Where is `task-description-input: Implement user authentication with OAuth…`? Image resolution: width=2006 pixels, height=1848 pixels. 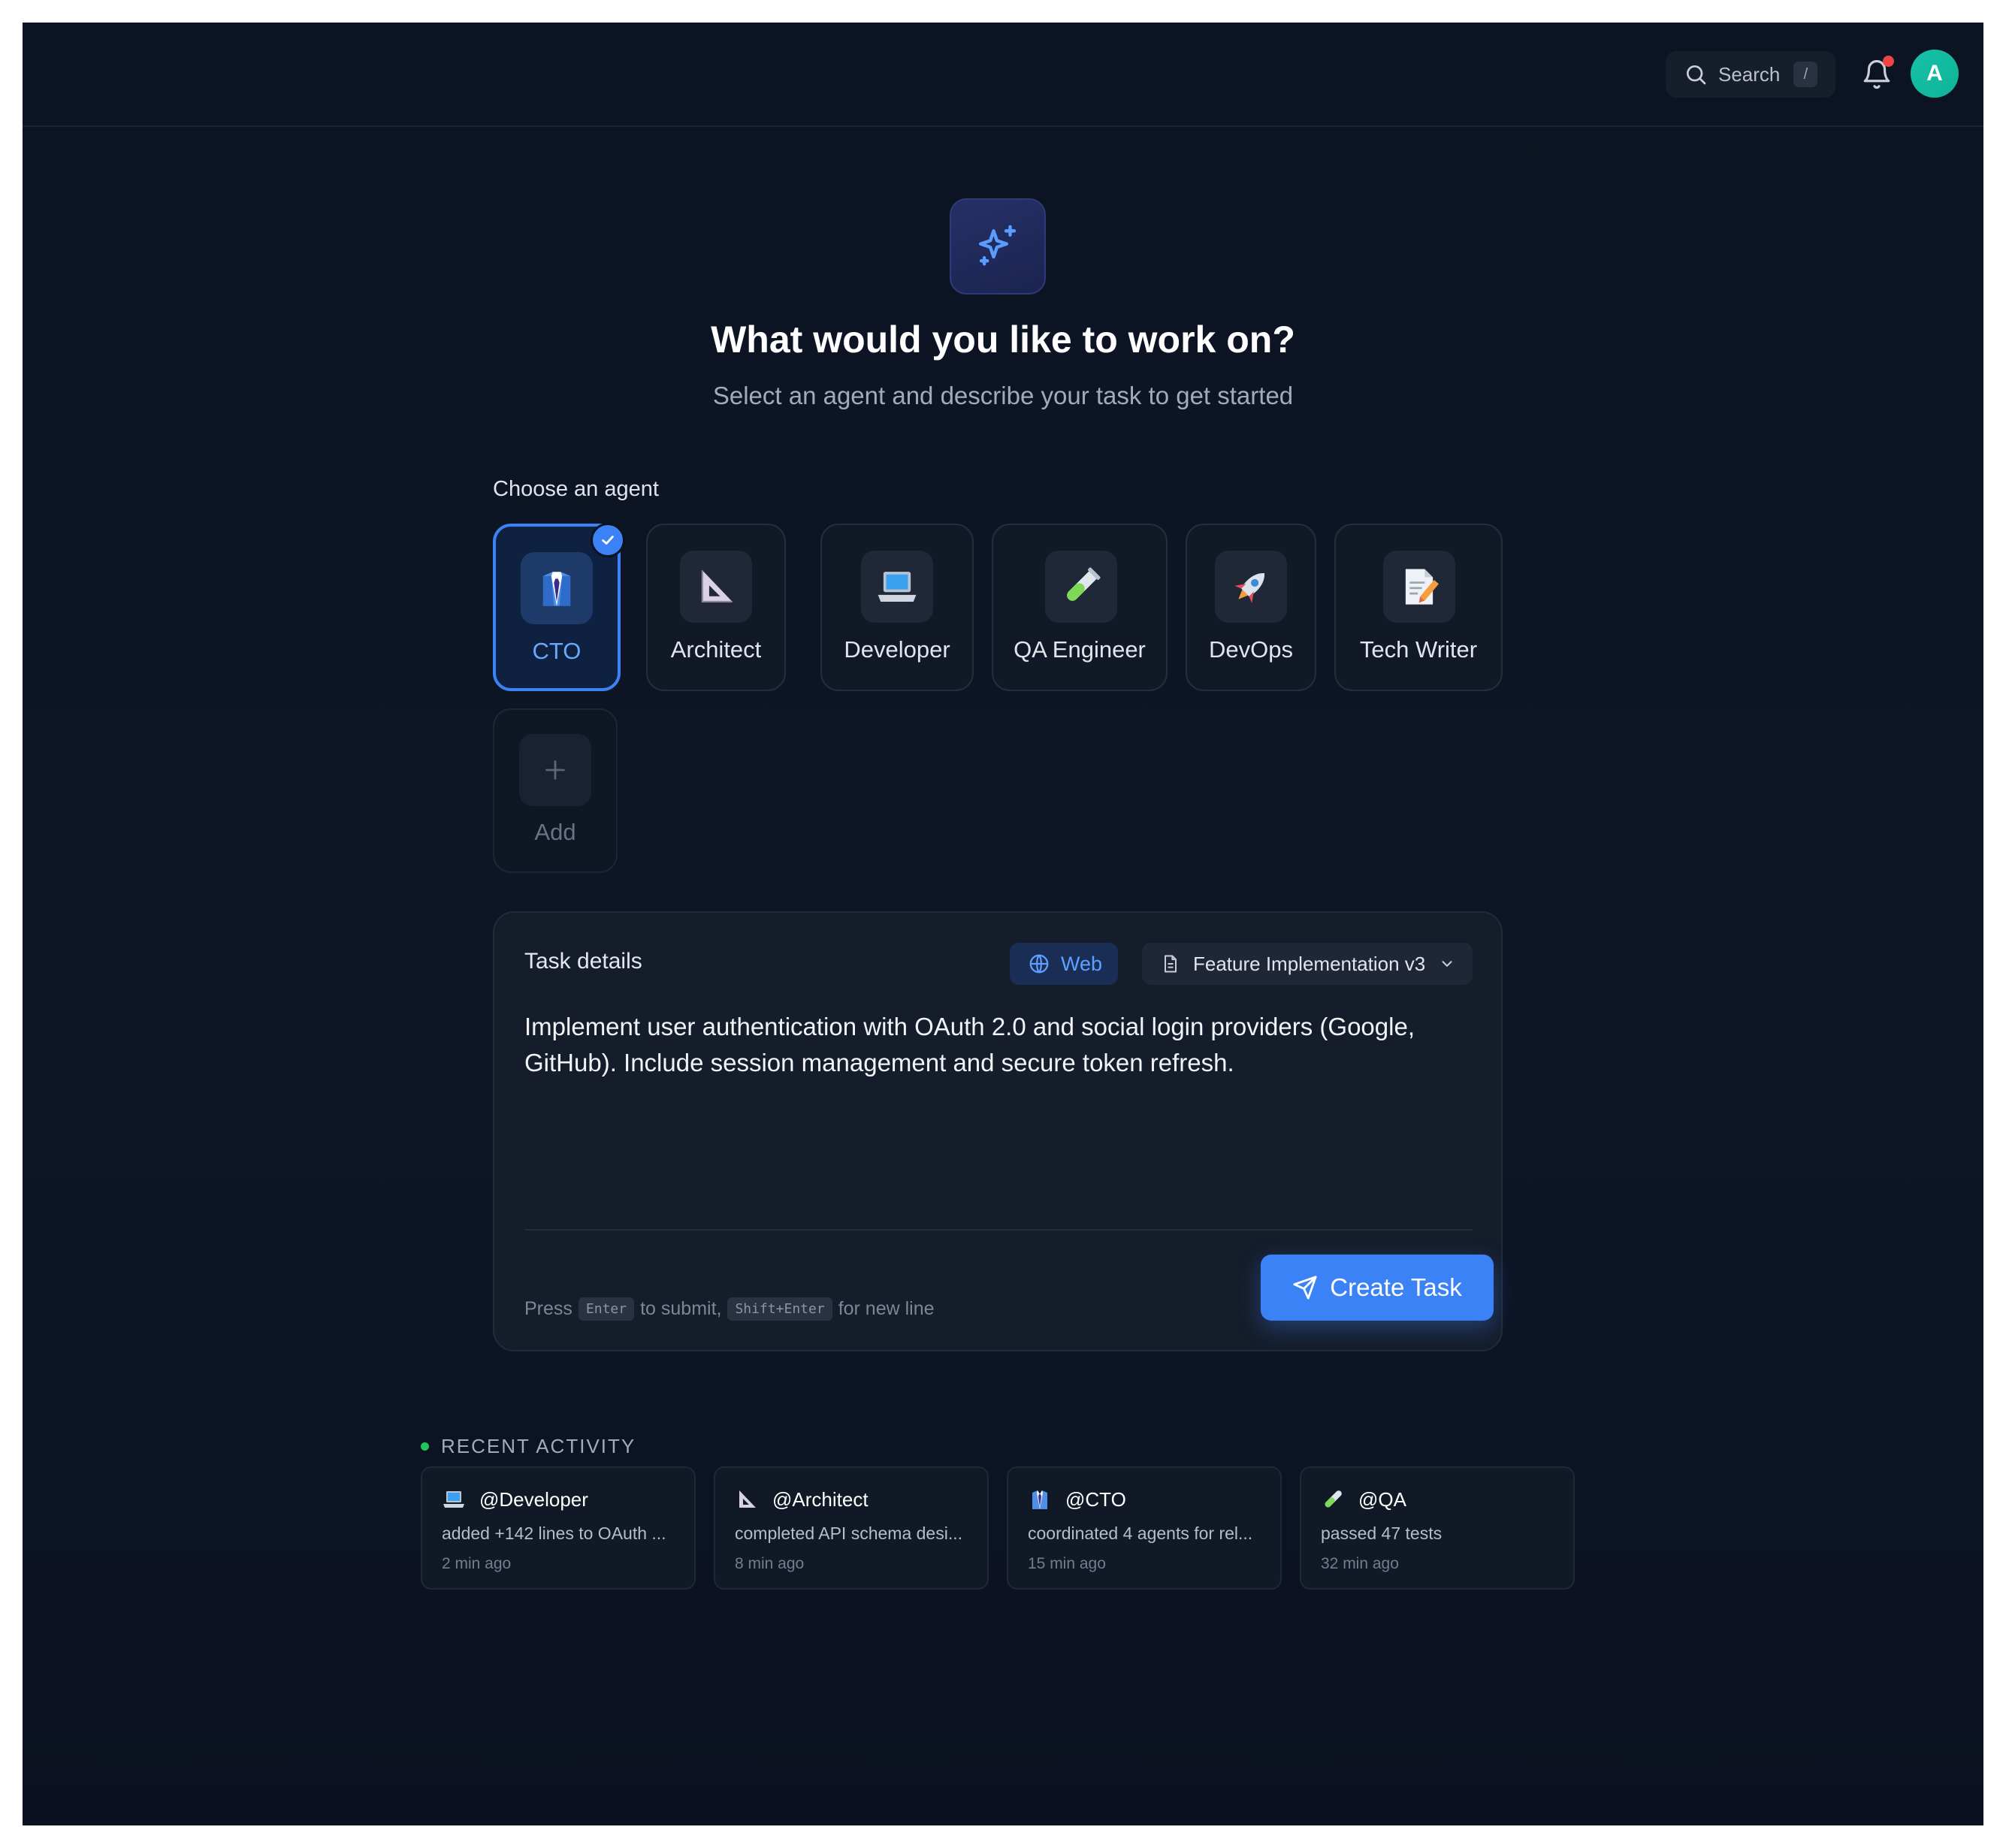
task-description-input: Implement user authentication with OAuth… is located at coordinates (1002, 1045).